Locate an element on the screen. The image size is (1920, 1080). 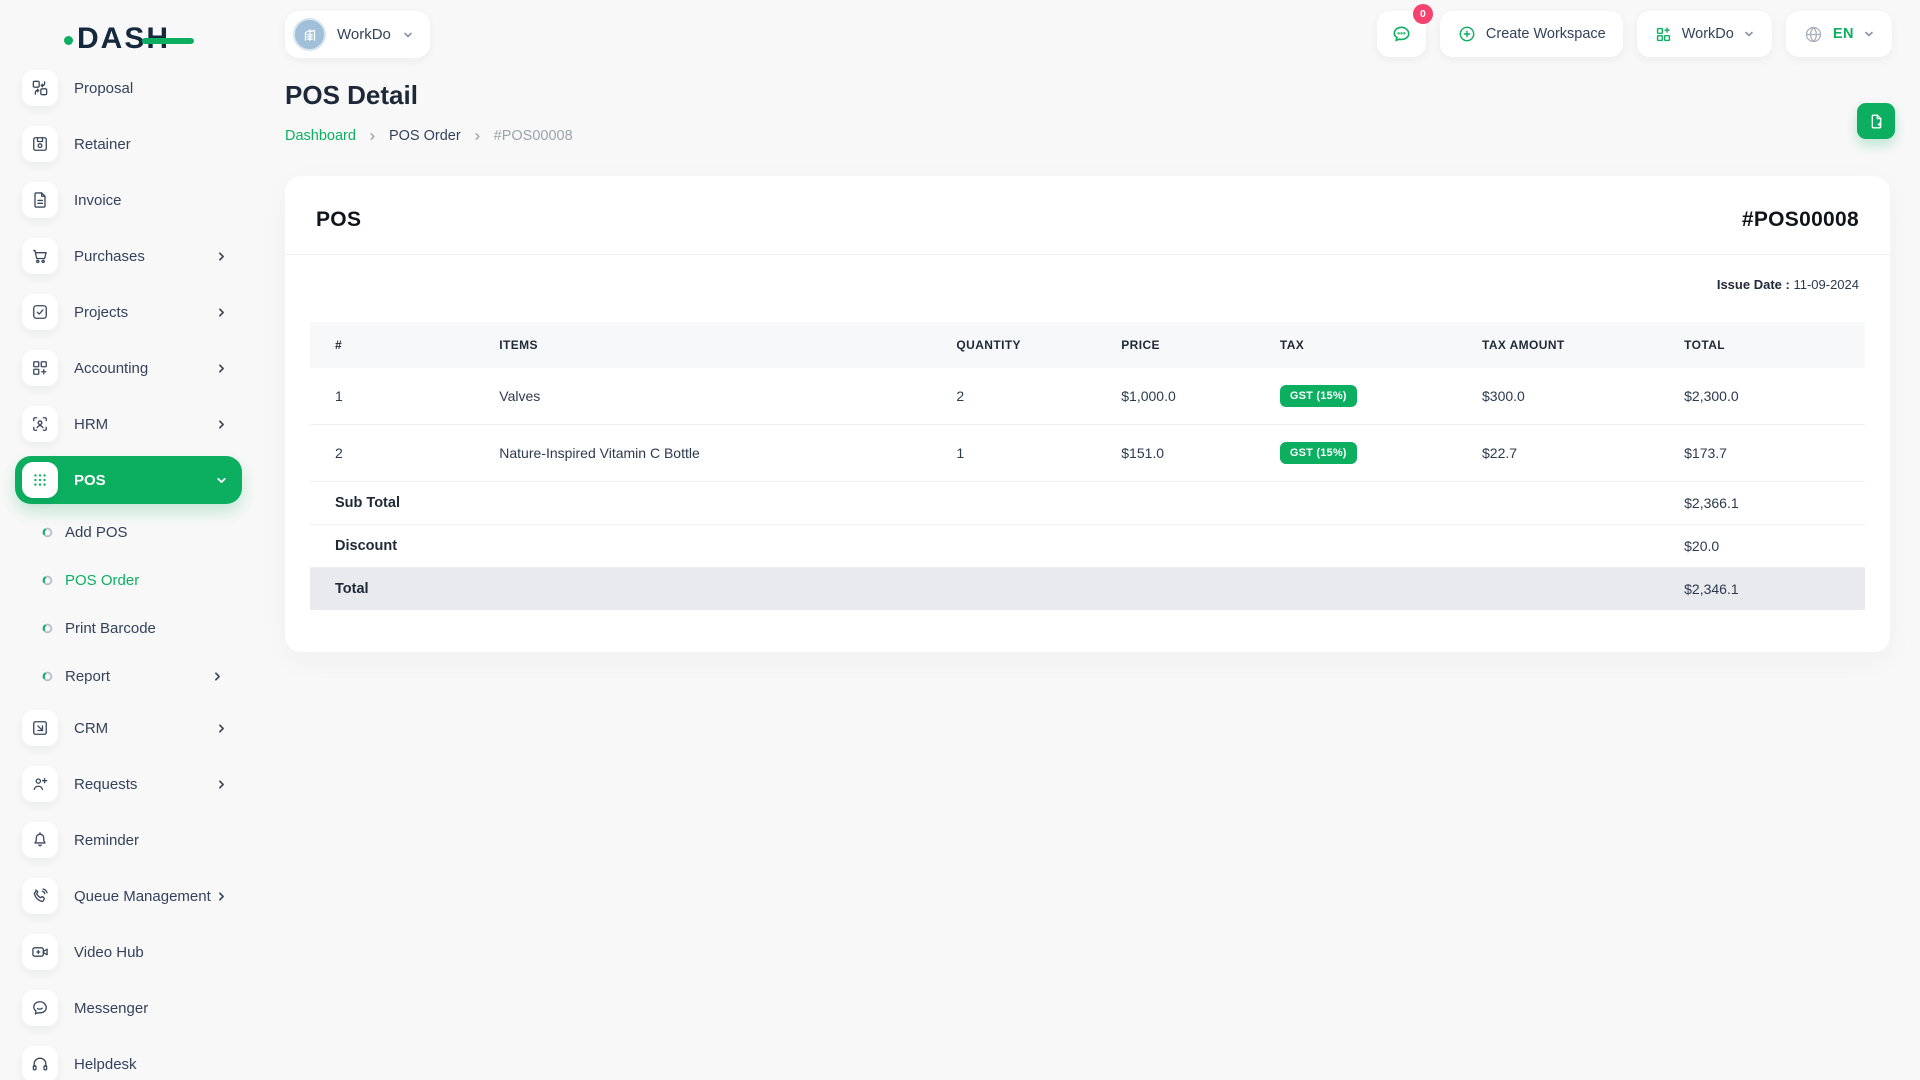
retainer-icon is located at coordinates (40, 144).